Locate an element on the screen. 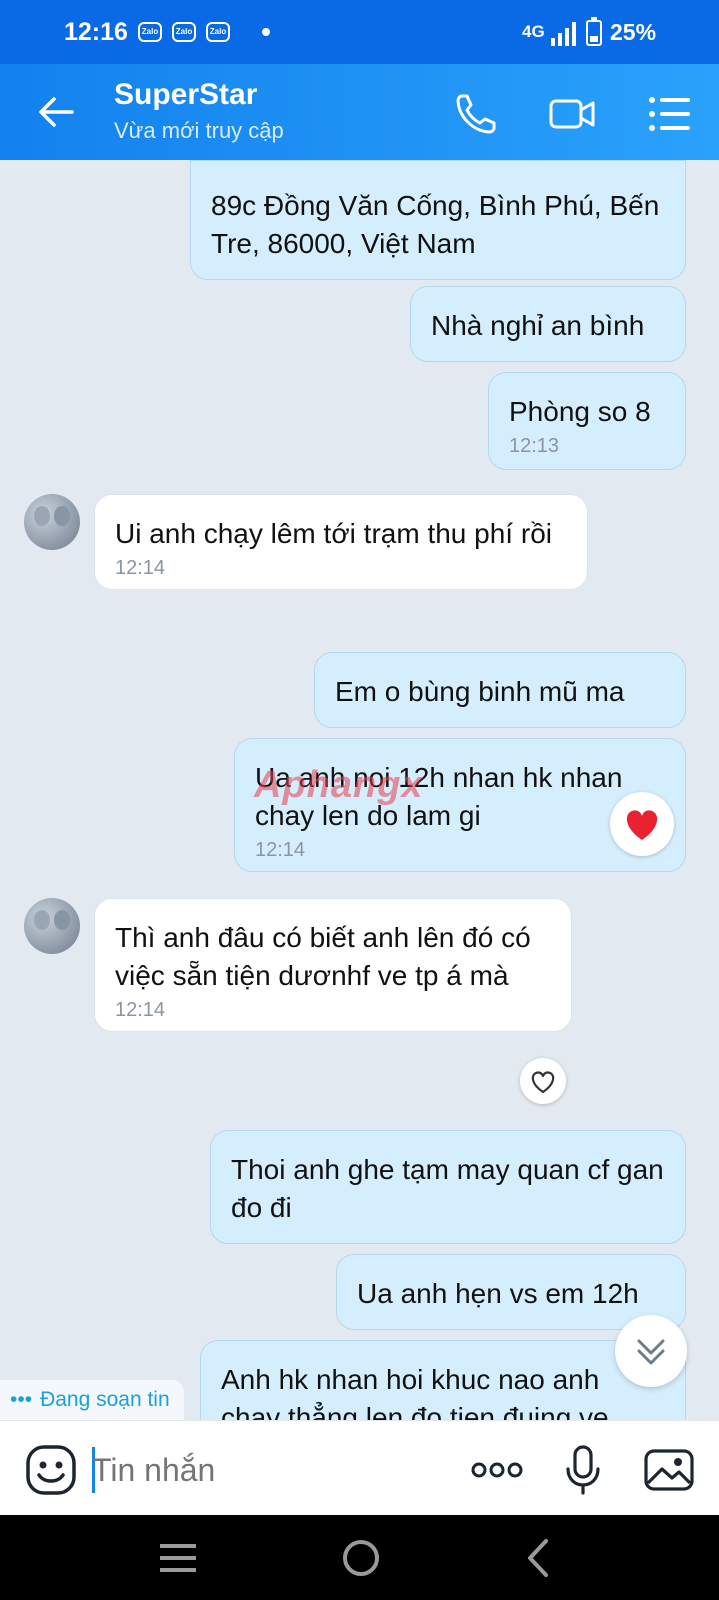 Image resolution: width=719 pixels, height=1600 pixels. status-bar: 12:16 Zalo Zalo Zalo 4G 25% is located at coordinates (359, 32).